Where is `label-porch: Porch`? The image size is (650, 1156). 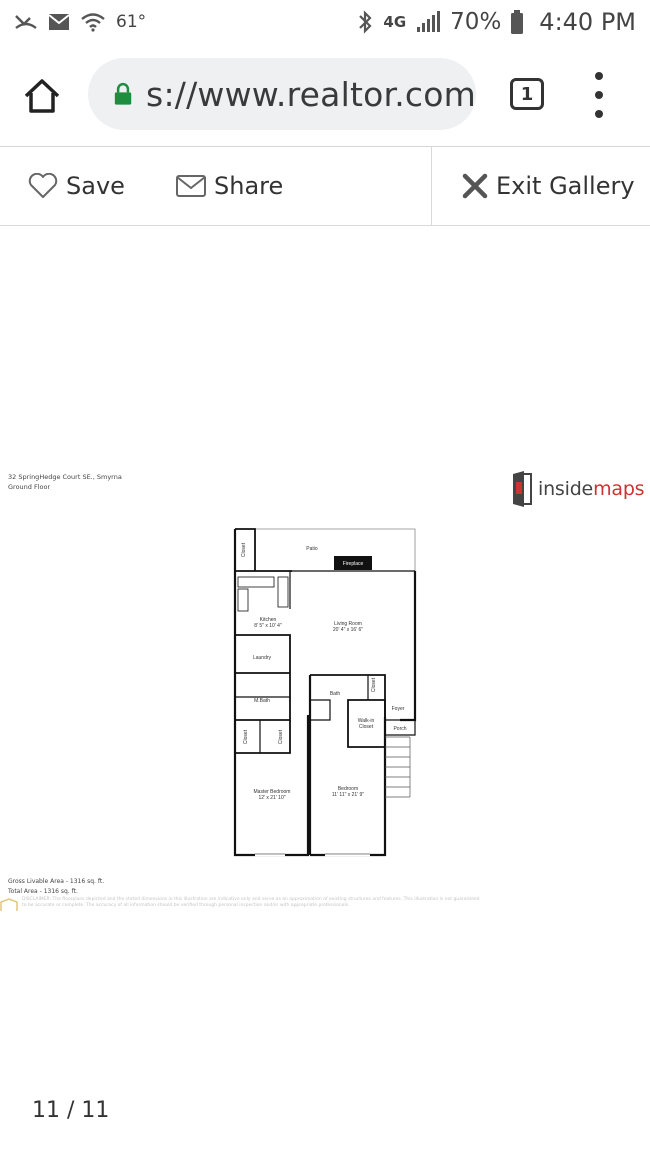
label-porch: Porch is located at coordinates (399, 729).